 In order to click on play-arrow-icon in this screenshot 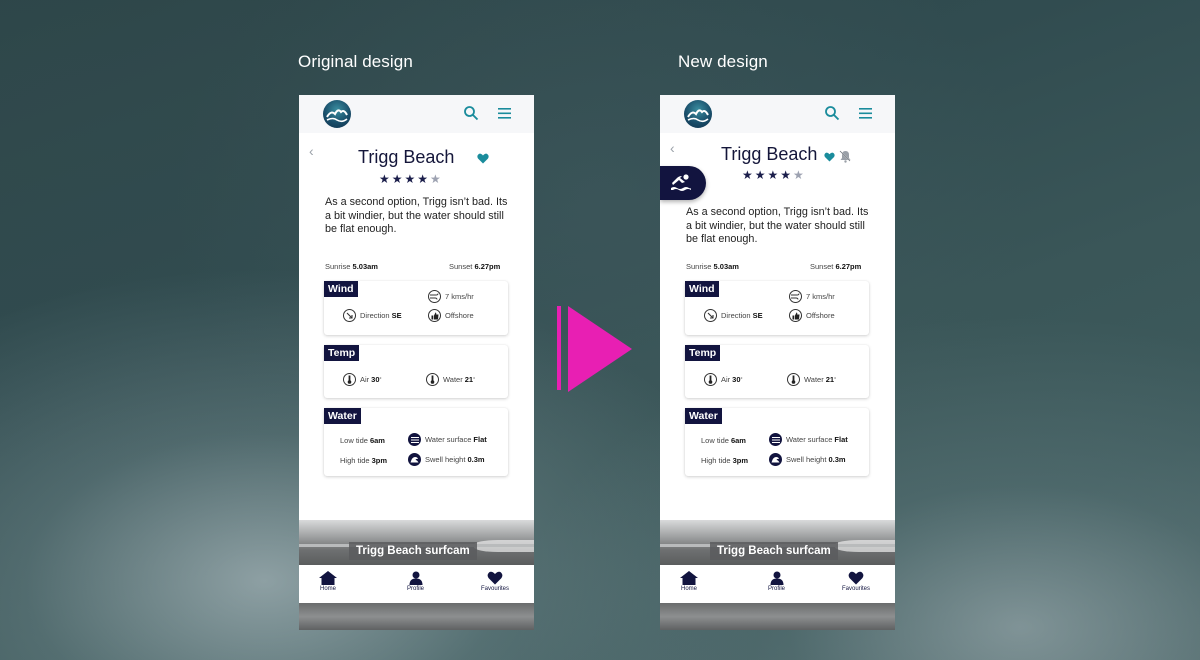, I will do `click(600, 349)`.